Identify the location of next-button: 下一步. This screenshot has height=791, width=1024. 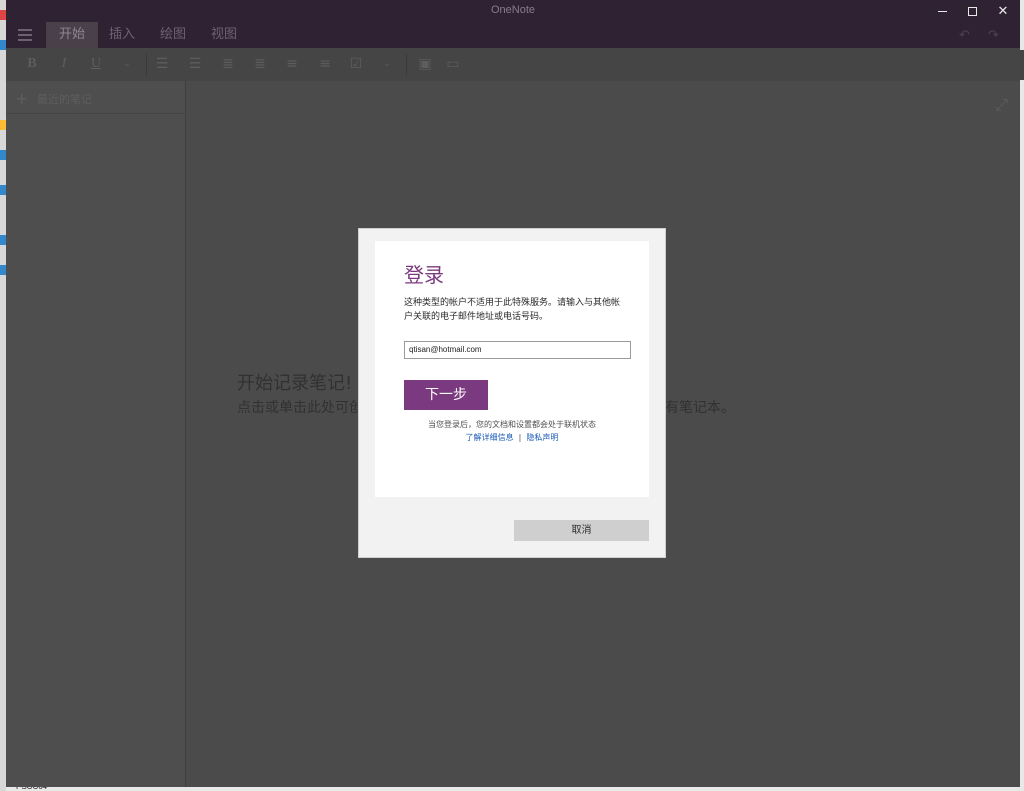
(446, 395).